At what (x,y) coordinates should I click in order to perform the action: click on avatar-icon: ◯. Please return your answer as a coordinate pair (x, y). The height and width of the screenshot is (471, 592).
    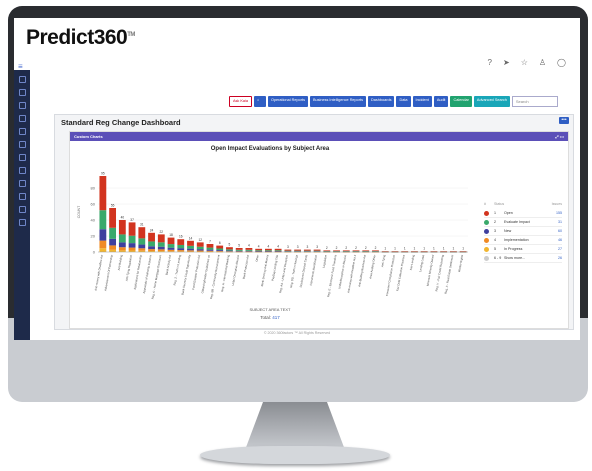
    Looking at the image, I should click on (561, 62).